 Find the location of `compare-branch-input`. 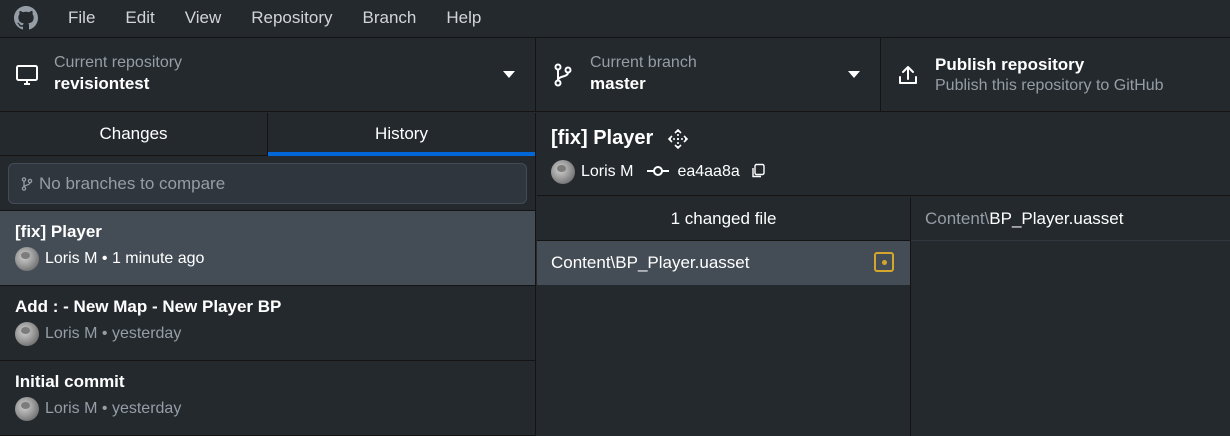

compare-branch-input is located at coordinates (279, 183).